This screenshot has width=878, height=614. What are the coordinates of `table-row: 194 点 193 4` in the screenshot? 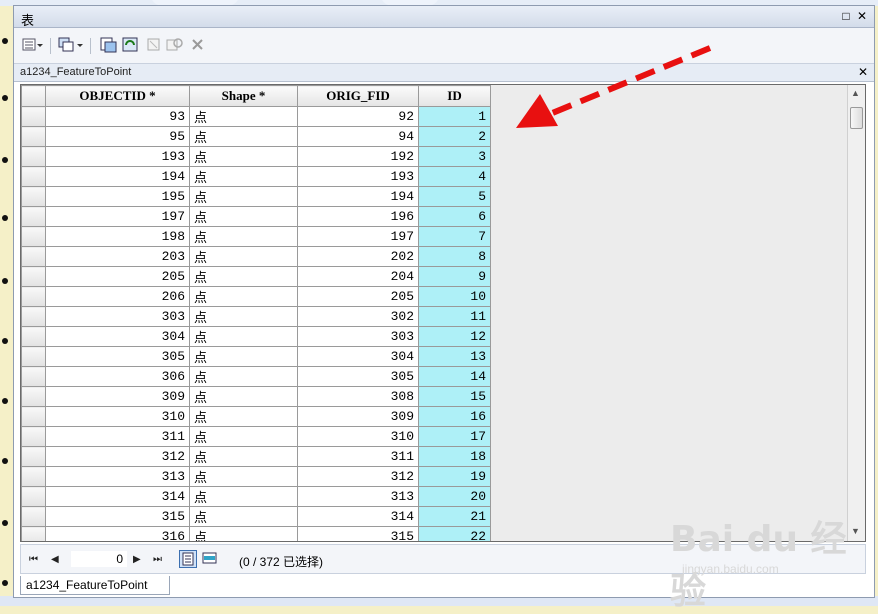 It's located at (256, 176).